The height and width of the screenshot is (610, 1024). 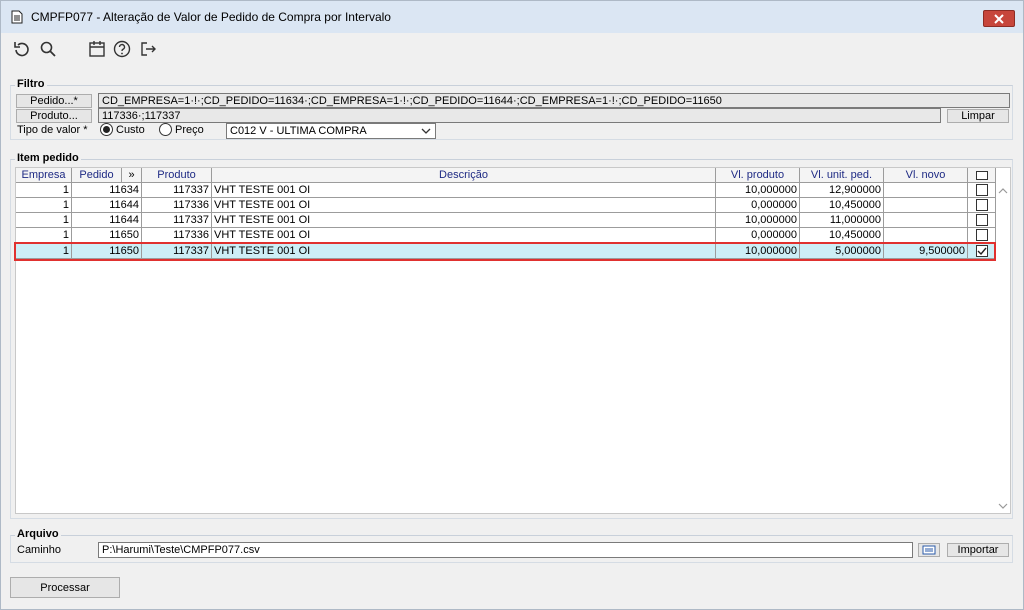 I want to click on tipo-valor-select: C012 V - ULTIMA COMPRA, so click(x=331, y=131).